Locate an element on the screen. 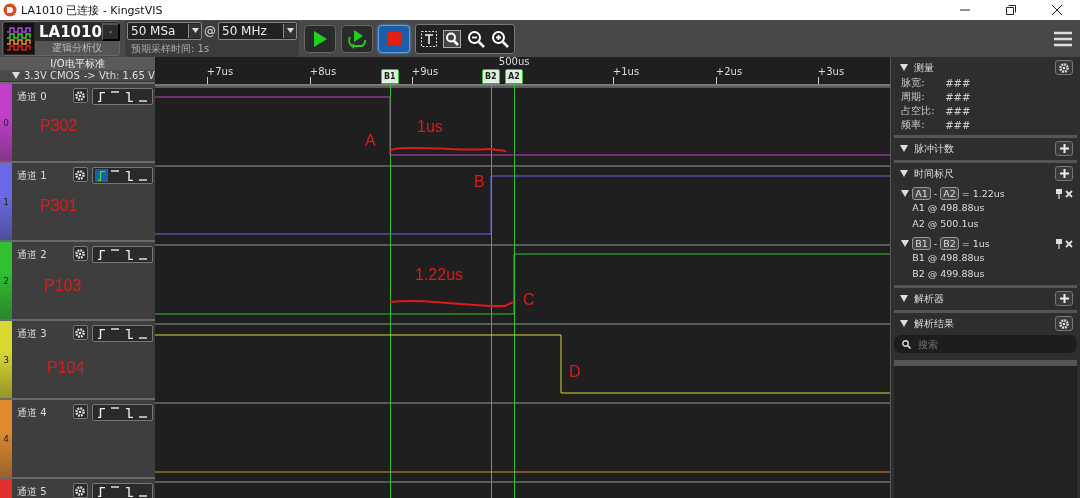  section-title: 解析器 is located at coordinates (930, 298).